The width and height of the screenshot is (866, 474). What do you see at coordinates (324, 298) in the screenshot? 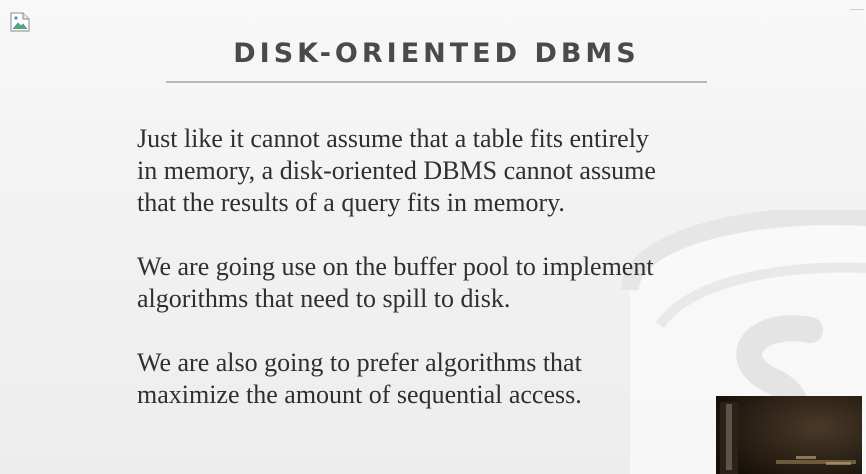
I see `paragraph-line: algorithms that need to spill to disk.` at bounding box center [324, 298].